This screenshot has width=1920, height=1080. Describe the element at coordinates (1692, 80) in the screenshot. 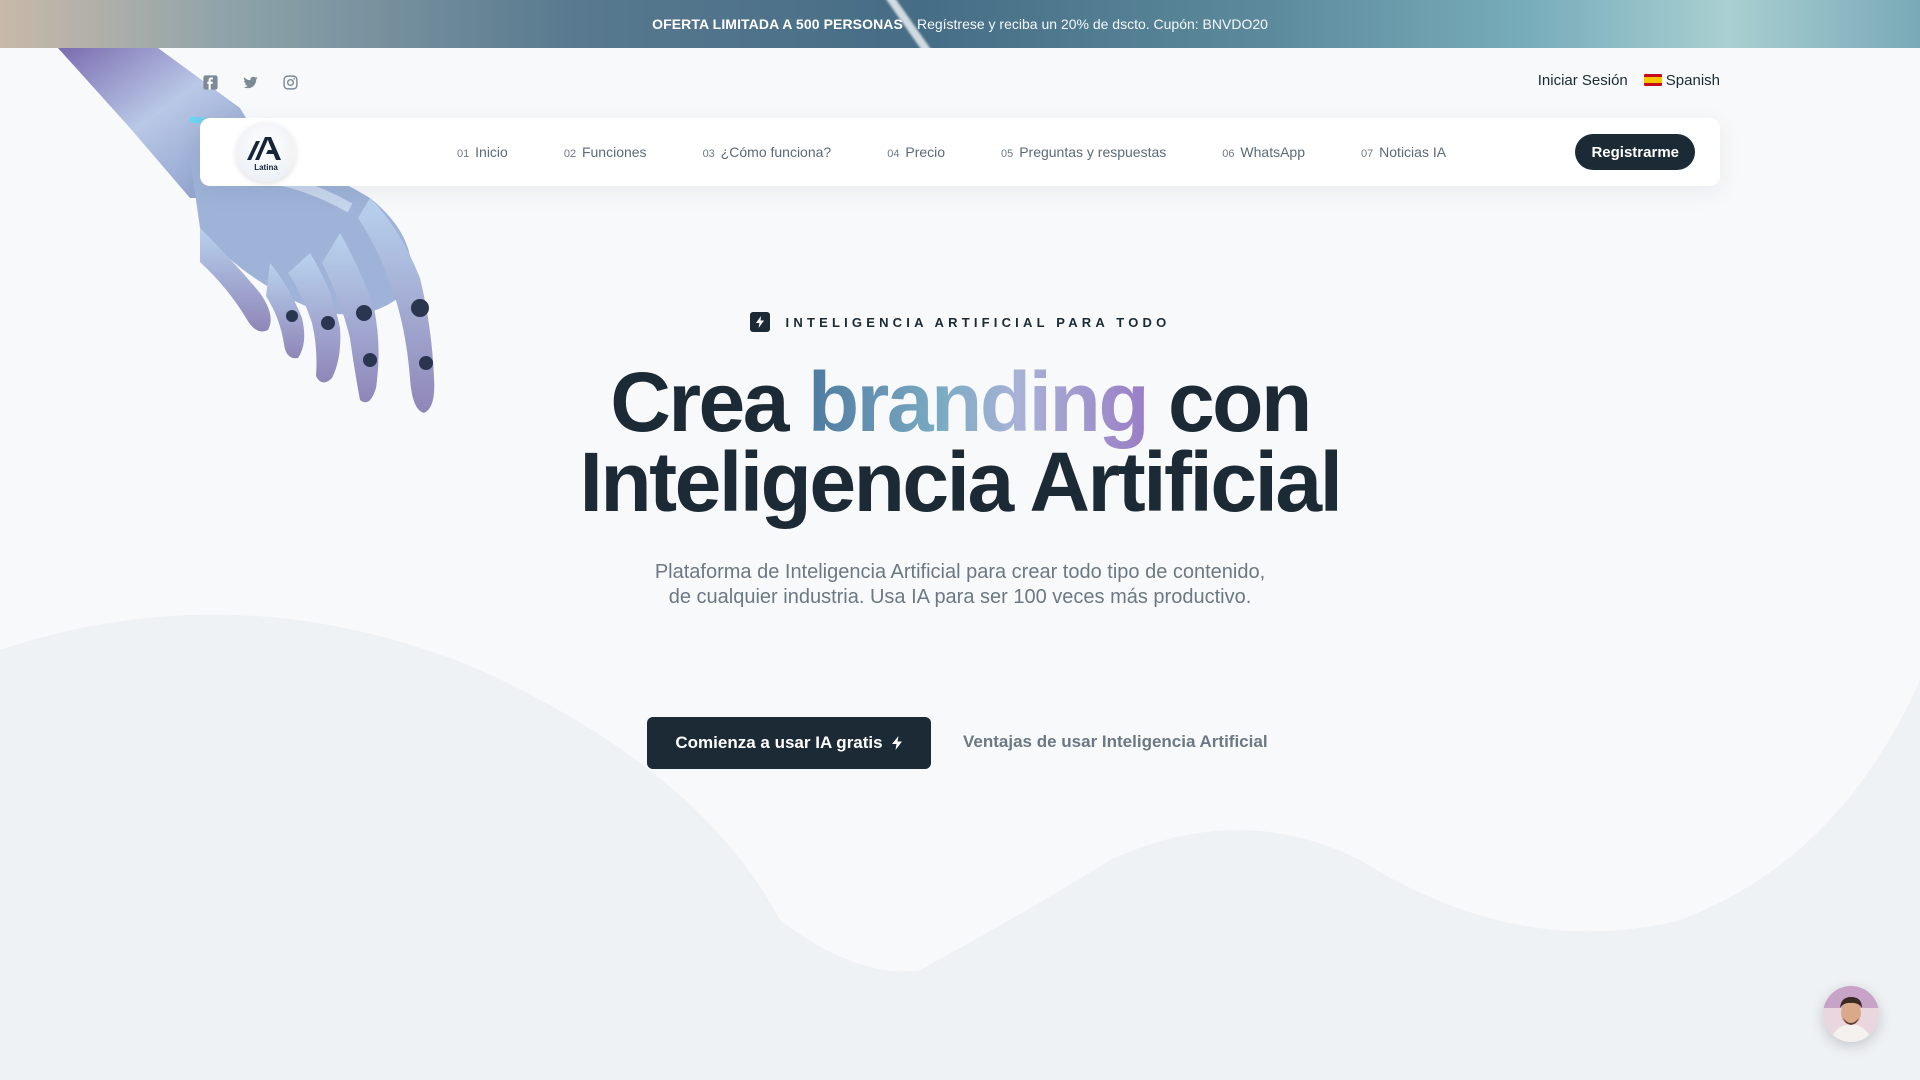

I see `language-label: Spanish` at that location.